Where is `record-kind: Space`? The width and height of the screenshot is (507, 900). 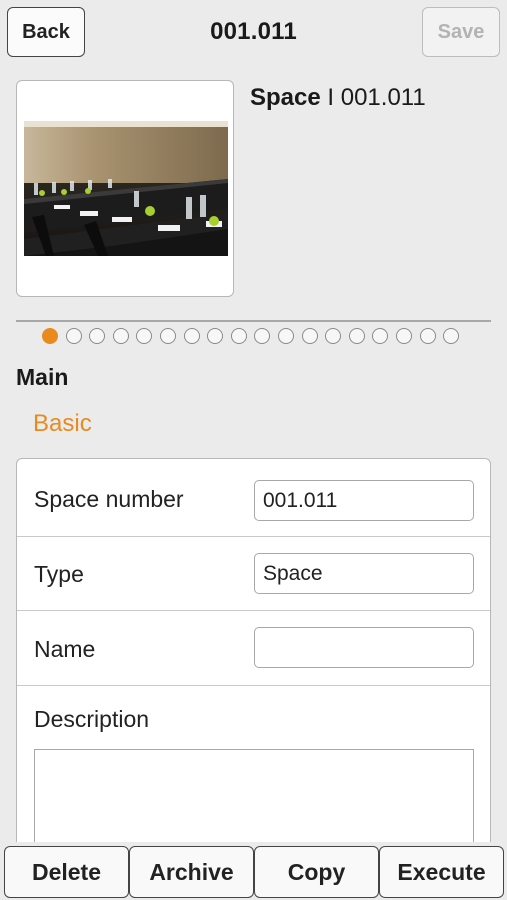
record-kind: Space is located at coordinates (285, 97).